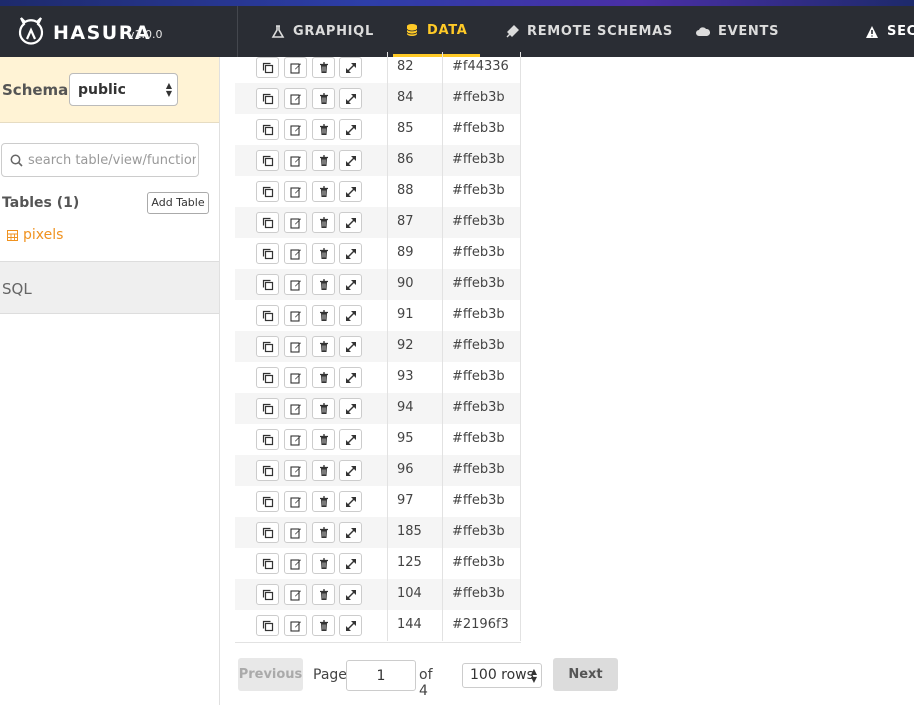 The image size is (914, 705). Describe the element at coordinates (178, 203) in the screenshot. I see `add-table-button: Add Table` at that location.